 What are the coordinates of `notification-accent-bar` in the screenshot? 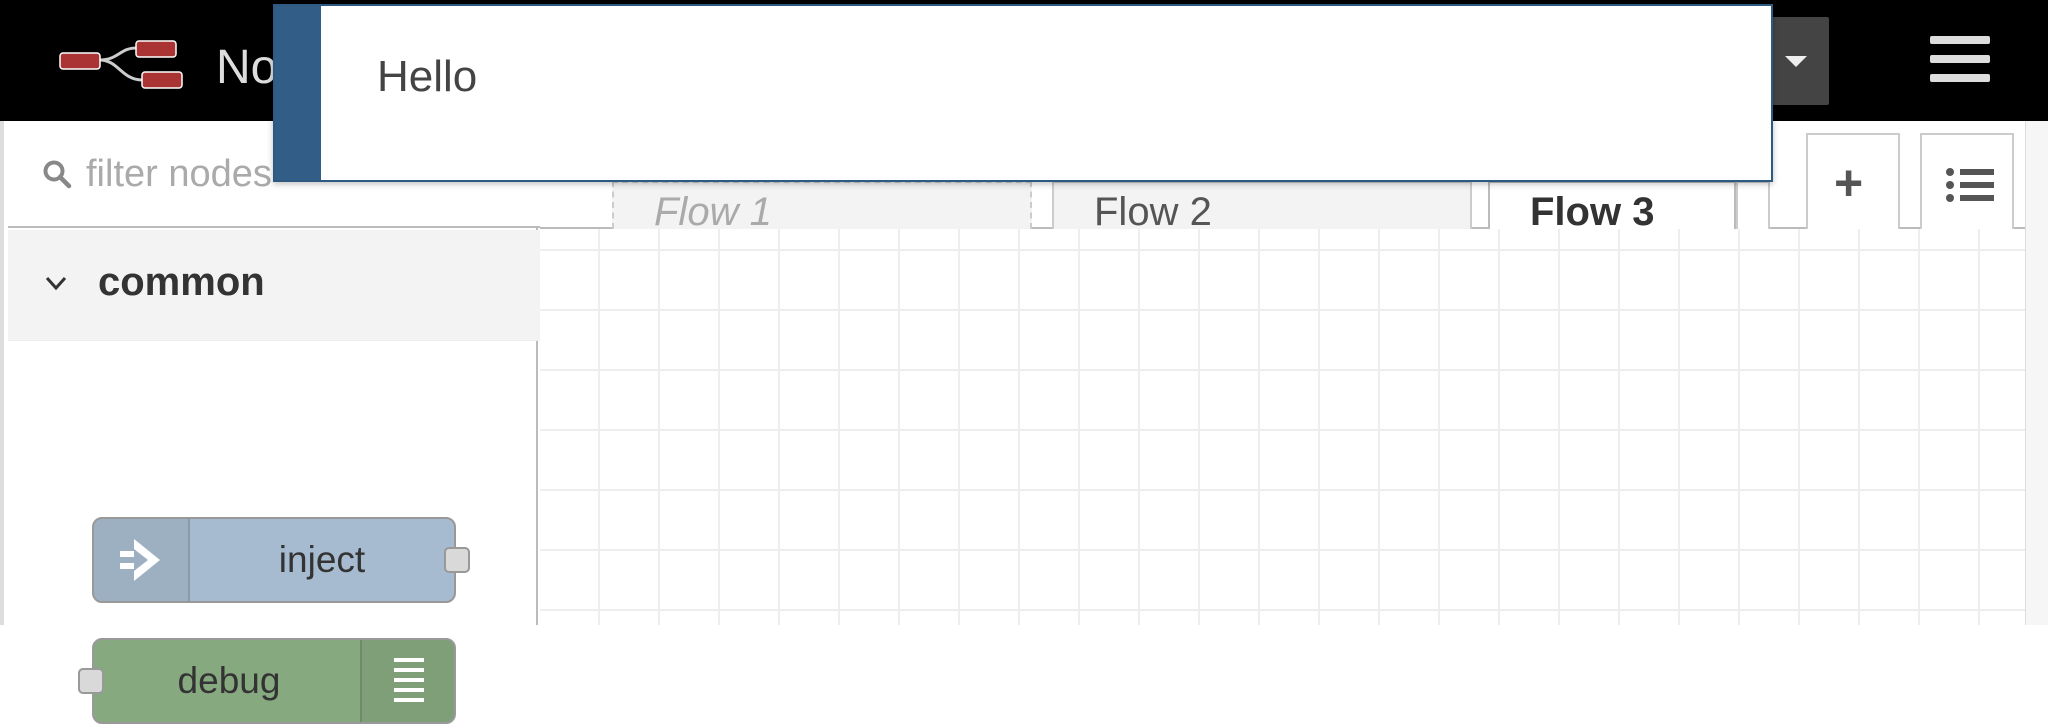 It's located at (298, 93).